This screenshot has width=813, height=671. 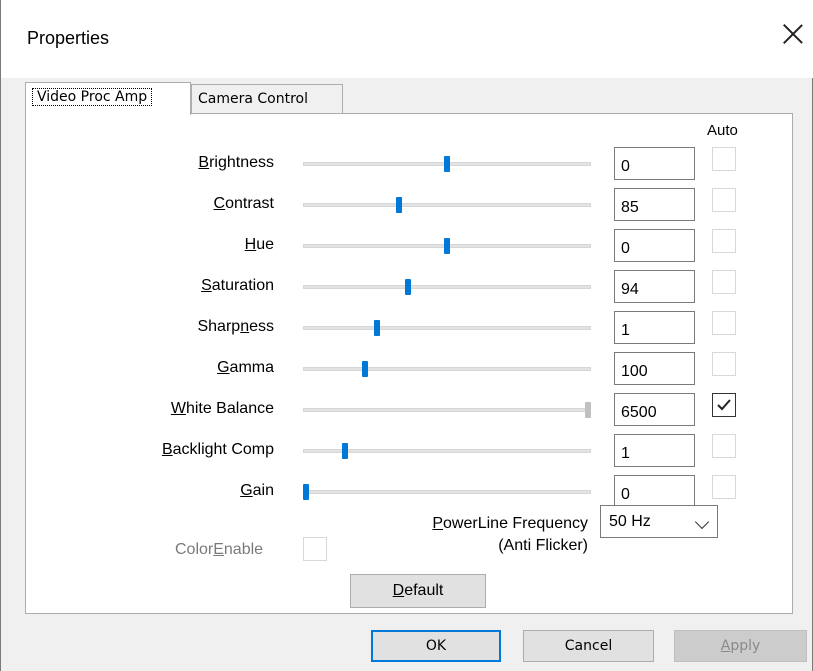 What do you see at coordinates (724, 364) in the screenshot?
I see `gamma-auto-checkbox` at bounding box center [724, 364].